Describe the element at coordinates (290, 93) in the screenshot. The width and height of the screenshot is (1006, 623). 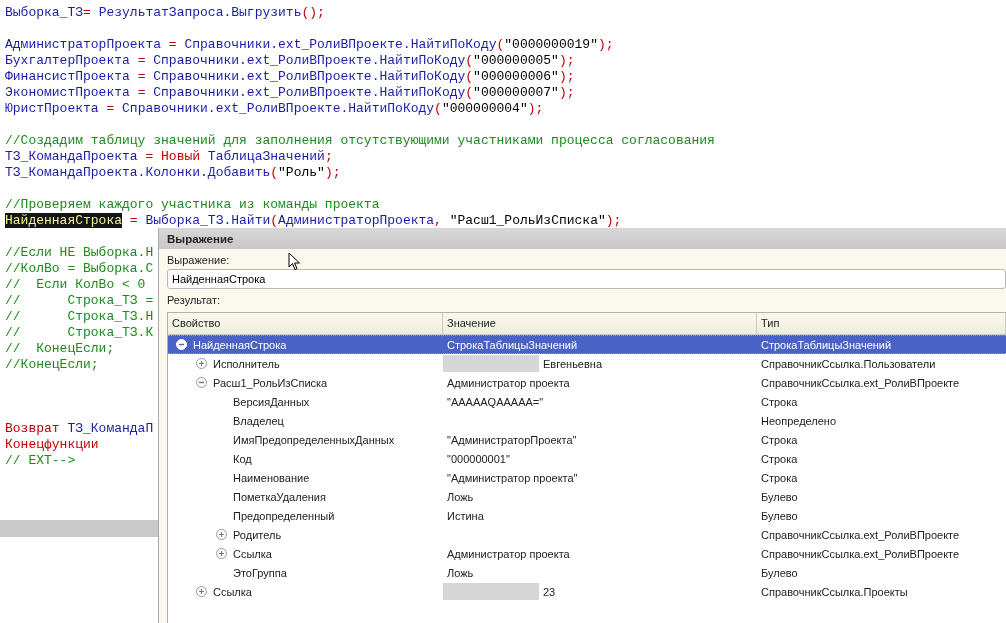
I see `code-line: ЭкономистПроекта = Справочники.ext_РолиВПроекте.НайтиПоКоду("000000007");` at that location.